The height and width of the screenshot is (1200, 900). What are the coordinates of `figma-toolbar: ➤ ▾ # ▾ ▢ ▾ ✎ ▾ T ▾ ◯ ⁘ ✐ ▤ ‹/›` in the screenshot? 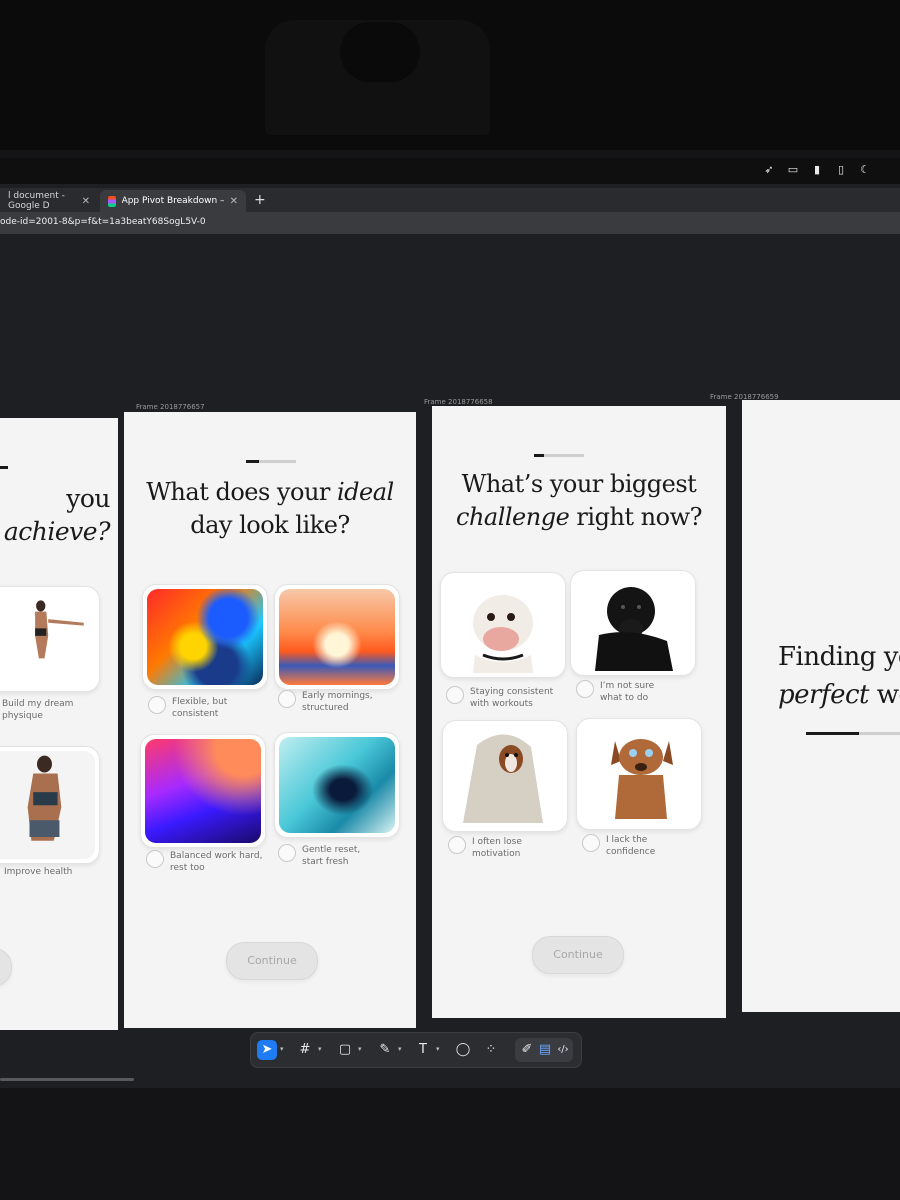 It's located at (416, 1050).